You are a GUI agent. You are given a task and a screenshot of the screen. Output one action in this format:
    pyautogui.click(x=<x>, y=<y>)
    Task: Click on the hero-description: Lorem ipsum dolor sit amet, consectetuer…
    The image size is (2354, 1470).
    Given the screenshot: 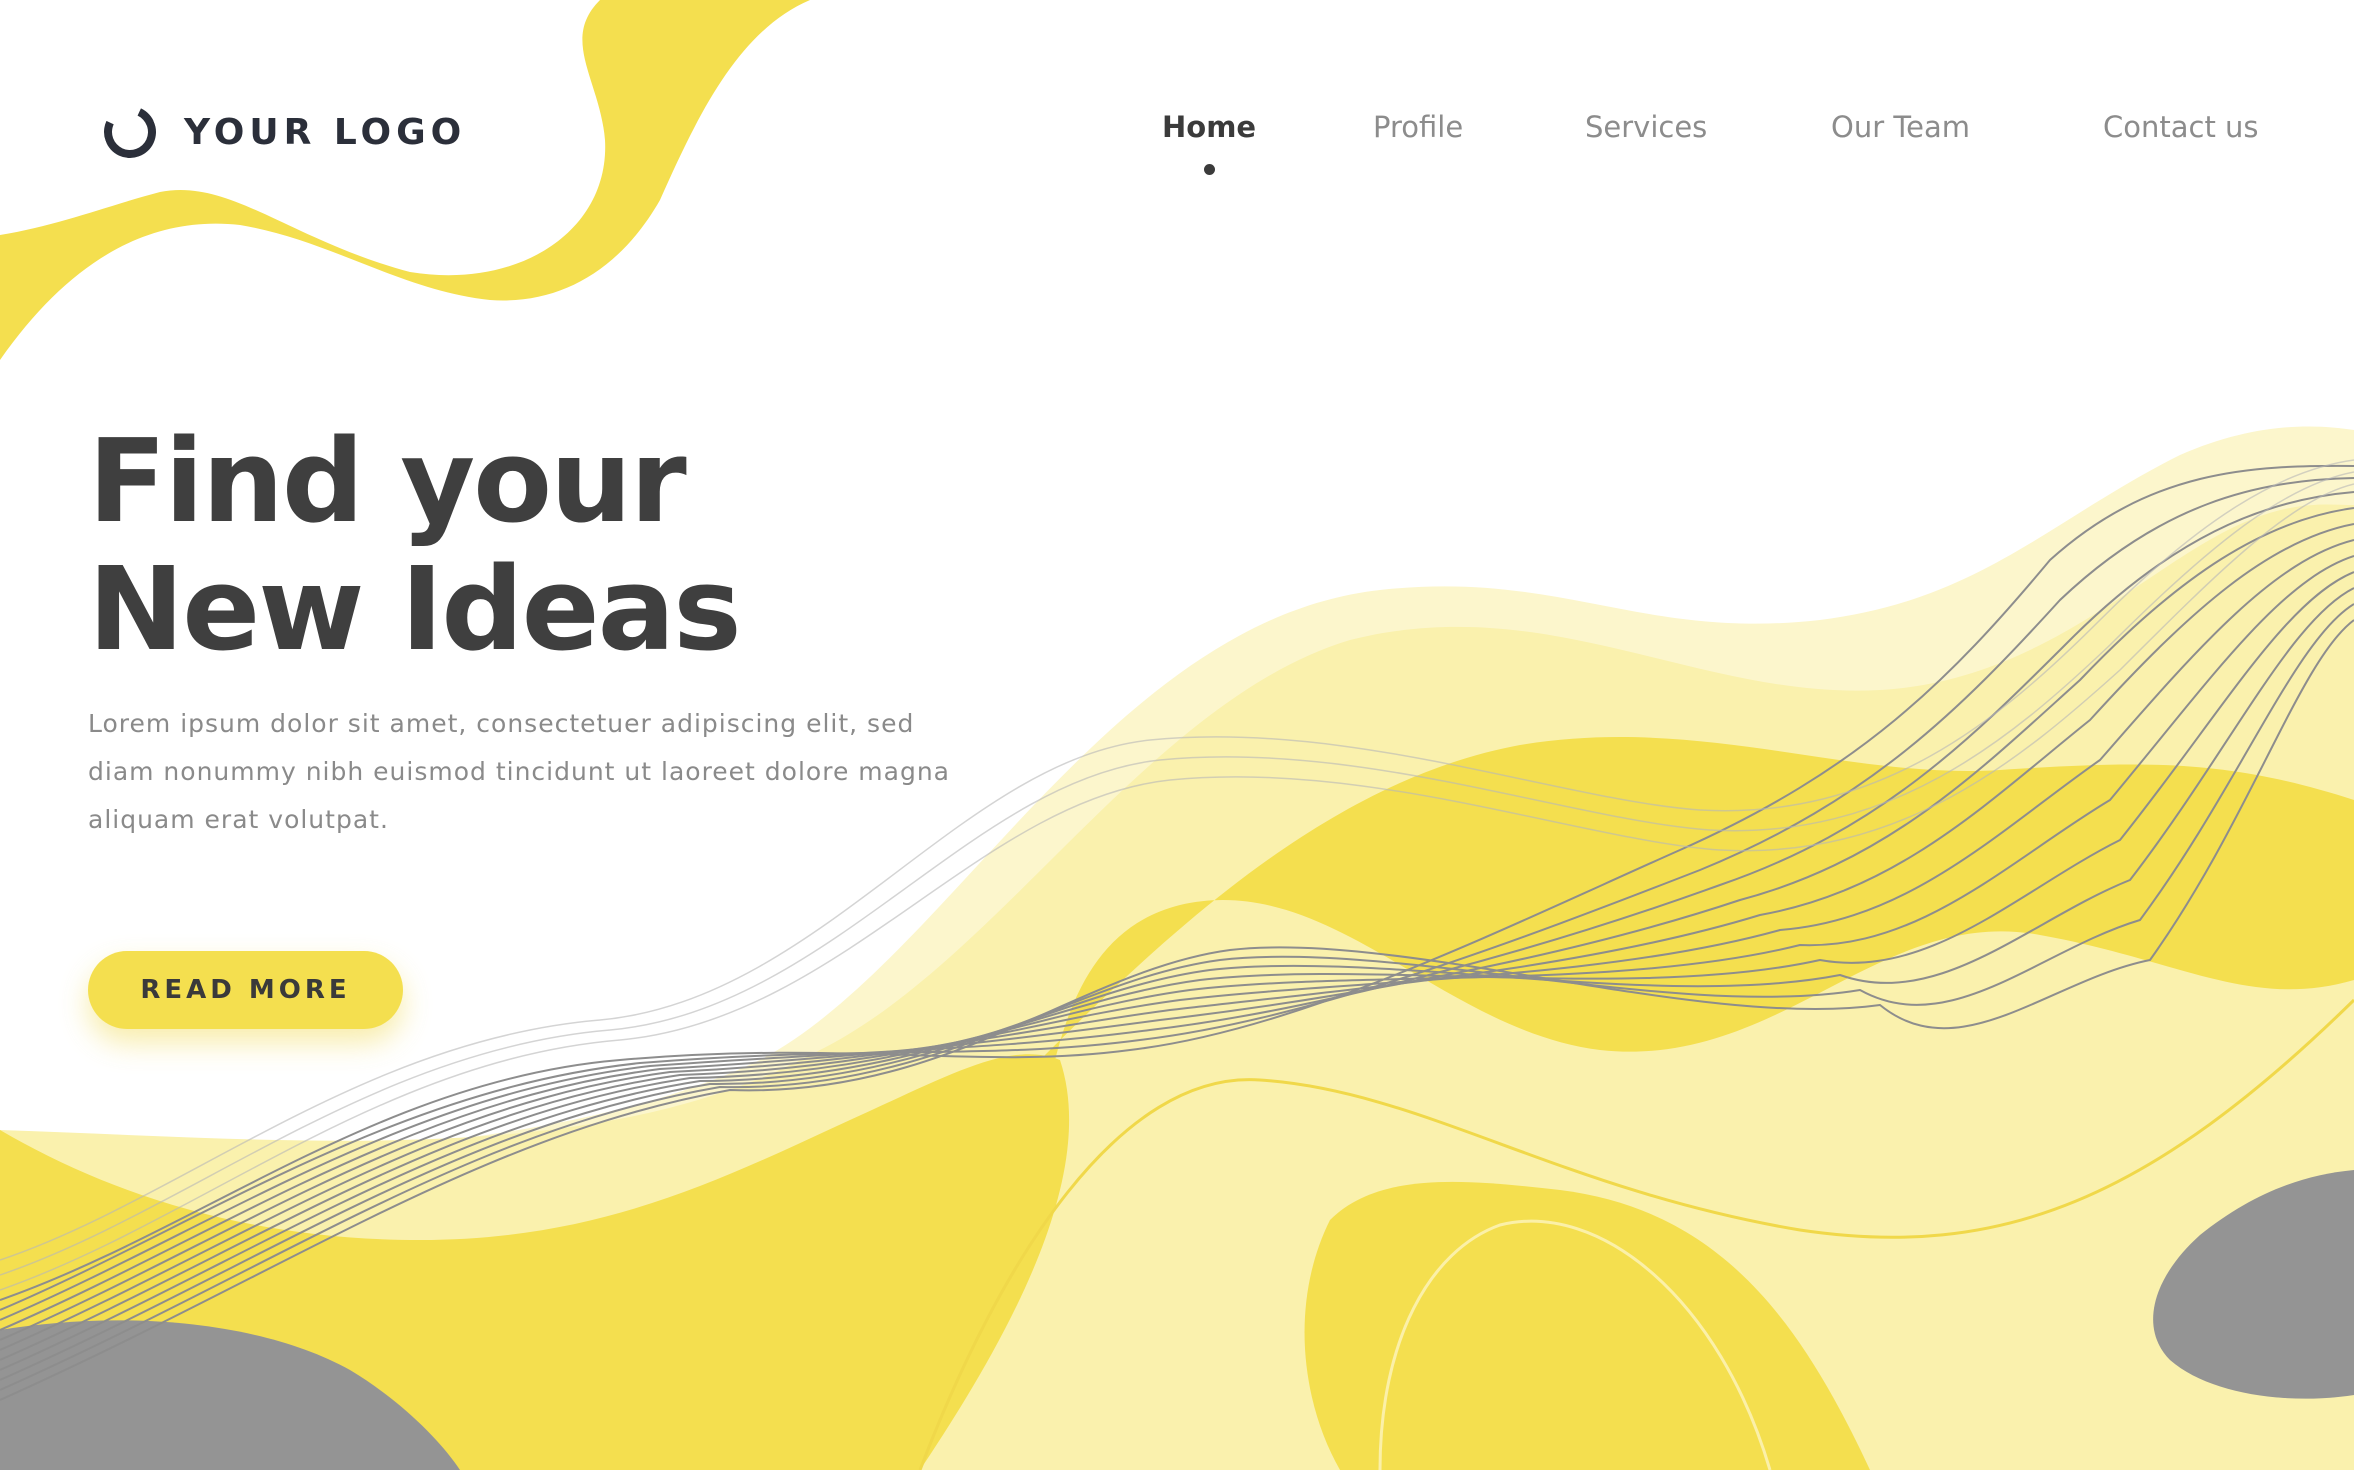 What is the action you would take?
    pyautogui.click(x=519, y=771)
    